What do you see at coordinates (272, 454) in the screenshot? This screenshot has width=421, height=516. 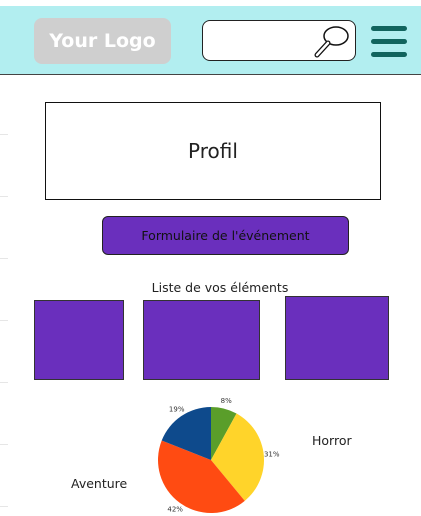 I see `pie-slice-label: 31%` at bounding box center [272, 454].